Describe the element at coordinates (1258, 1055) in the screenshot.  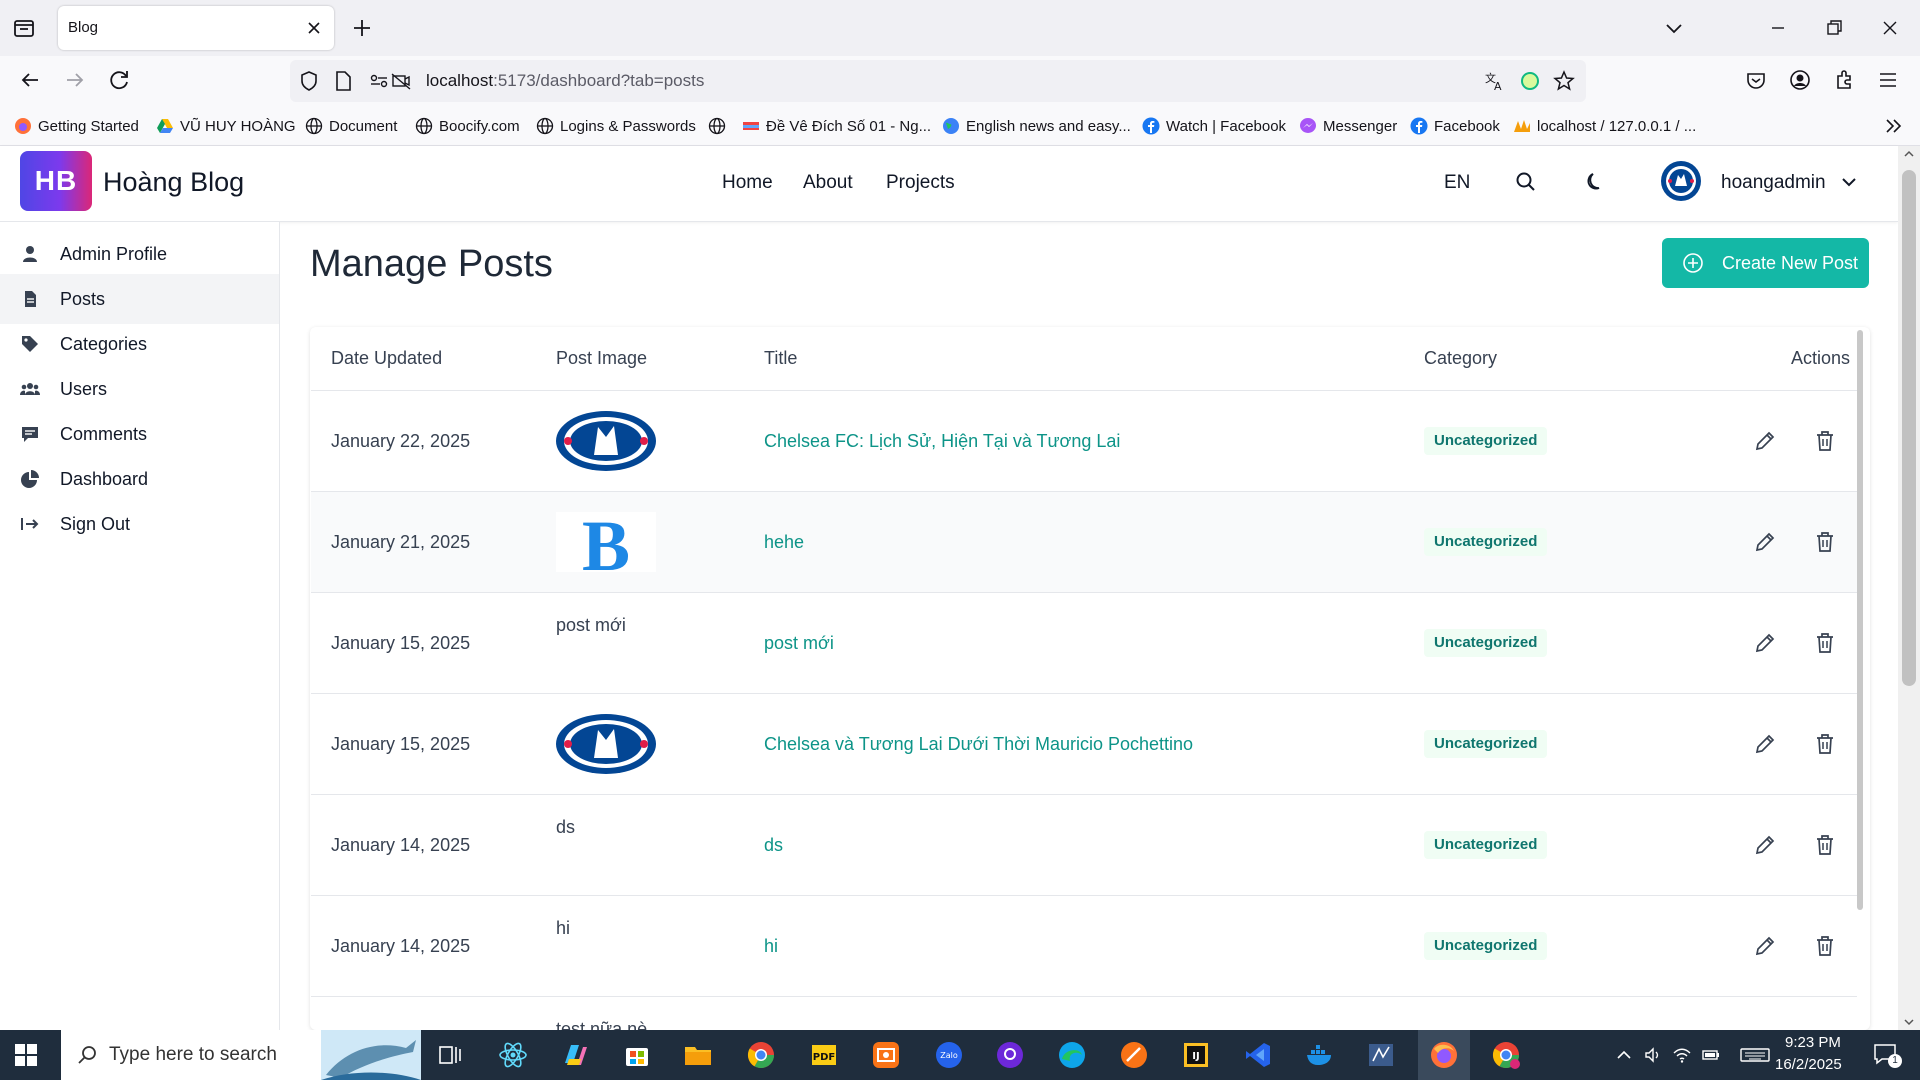
I see `vscode-icon` at that location.